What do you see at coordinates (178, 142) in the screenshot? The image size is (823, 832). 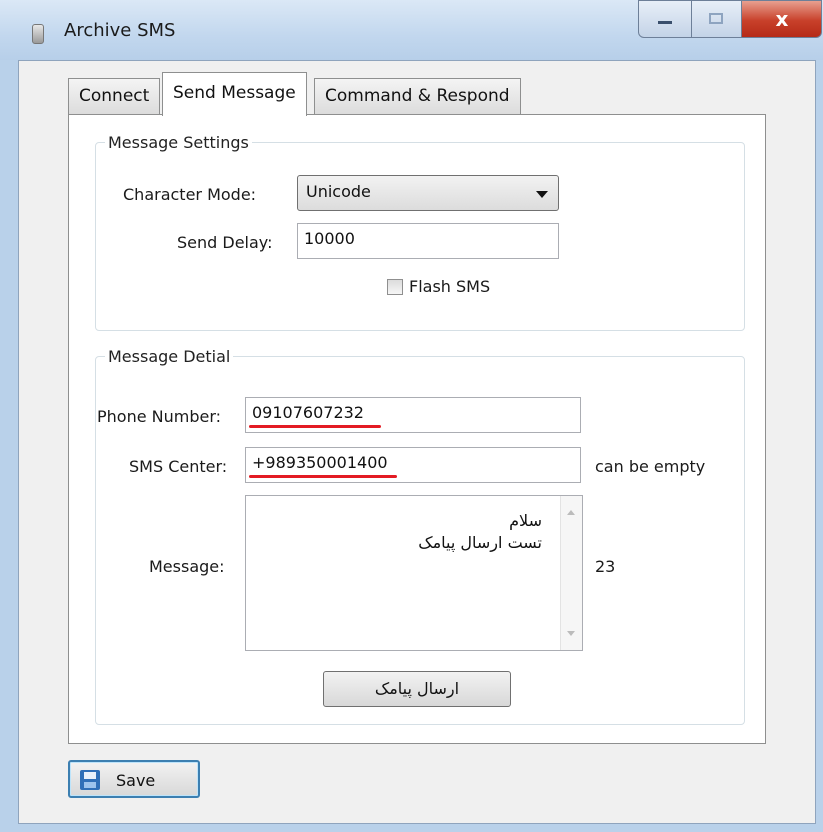 I see `message-settings-legend: Message Settings` at bounding box center [178, 142].